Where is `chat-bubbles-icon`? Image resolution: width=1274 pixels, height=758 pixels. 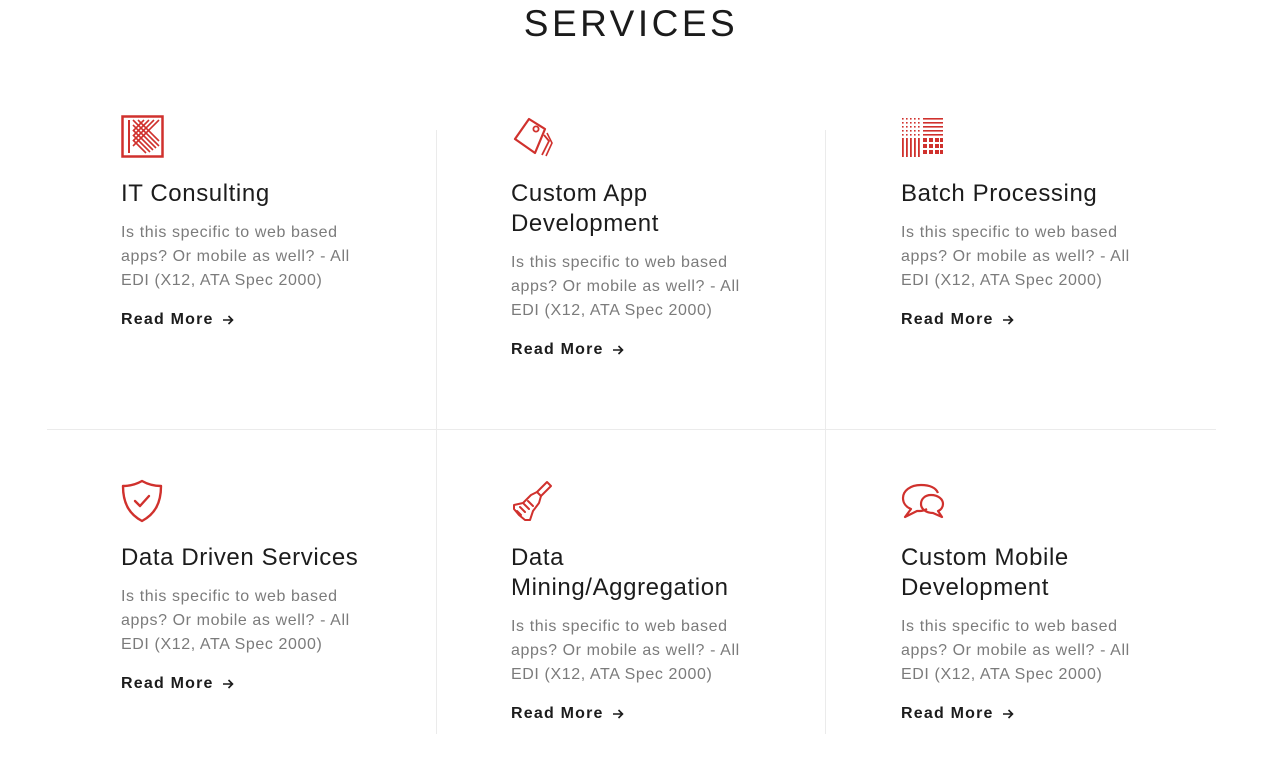 chat-bubbles-icon is located at coordinates (923, 501).